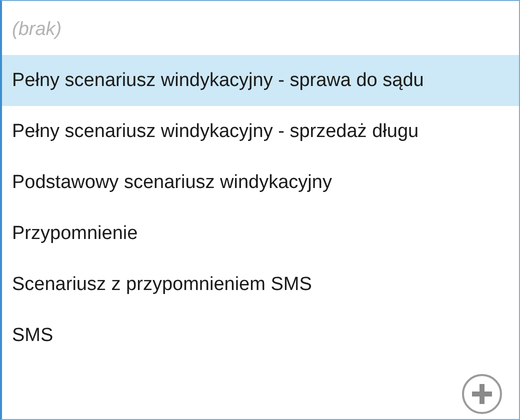  Describe the element at coordinates (260, 284) in the screenshot. I see `list-option: Scenariusz z przypomnieniem SMS` at that location.